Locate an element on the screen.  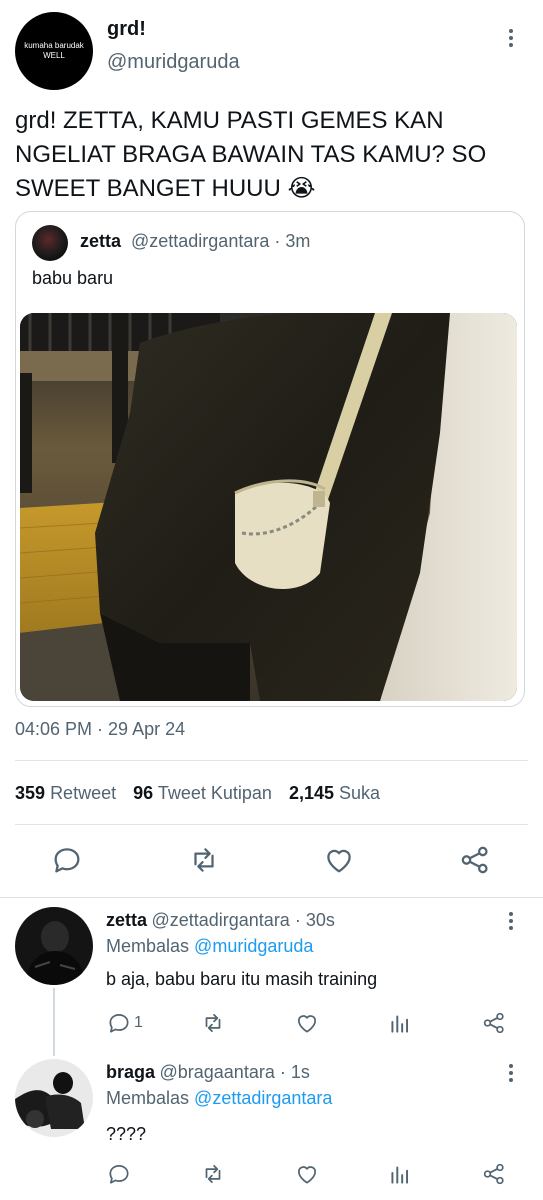
reply-header: braga @bragaantara · 1s is located at coordinates (208, 1072).